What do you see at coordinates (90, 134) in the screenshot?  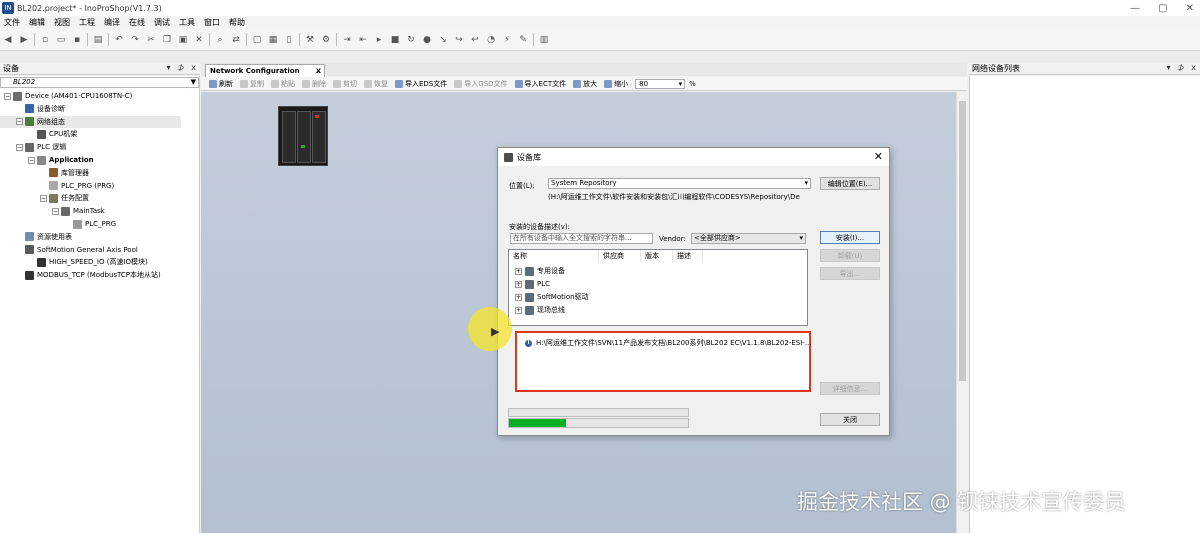 I see `tree-item: CPU机架` at bounding box center [90, 134].